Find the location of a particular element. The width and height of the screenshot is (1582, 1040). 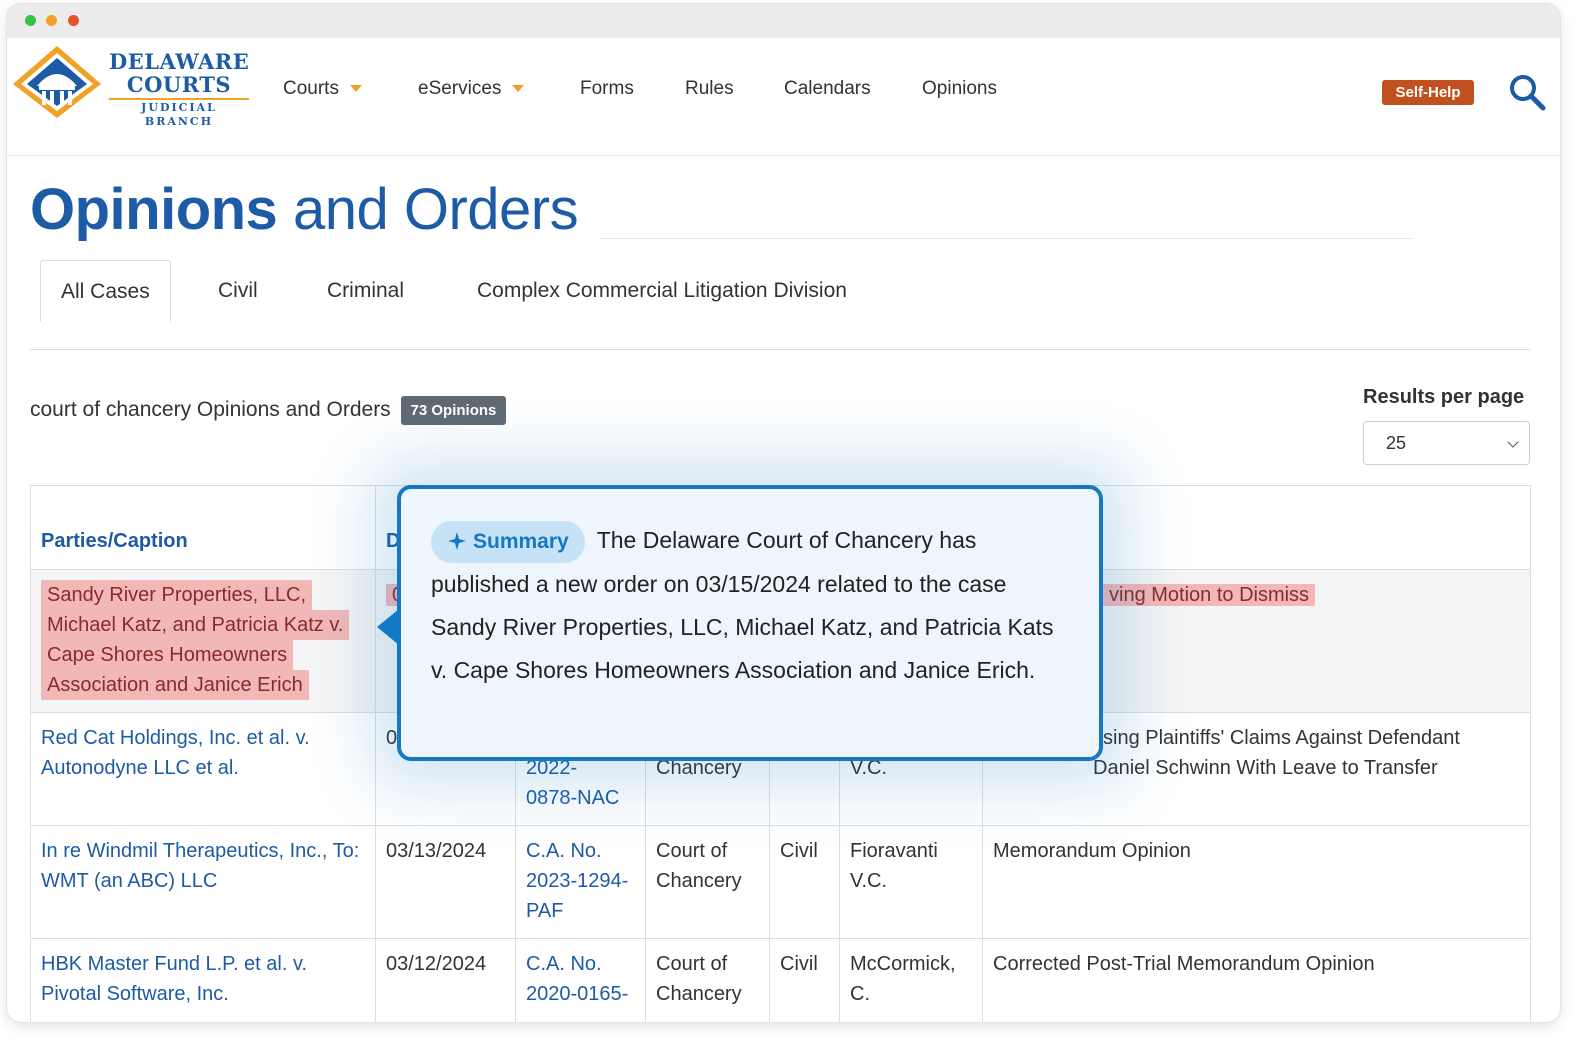

results-per-page-label: Results per page is located at coordinates (1444, 397).